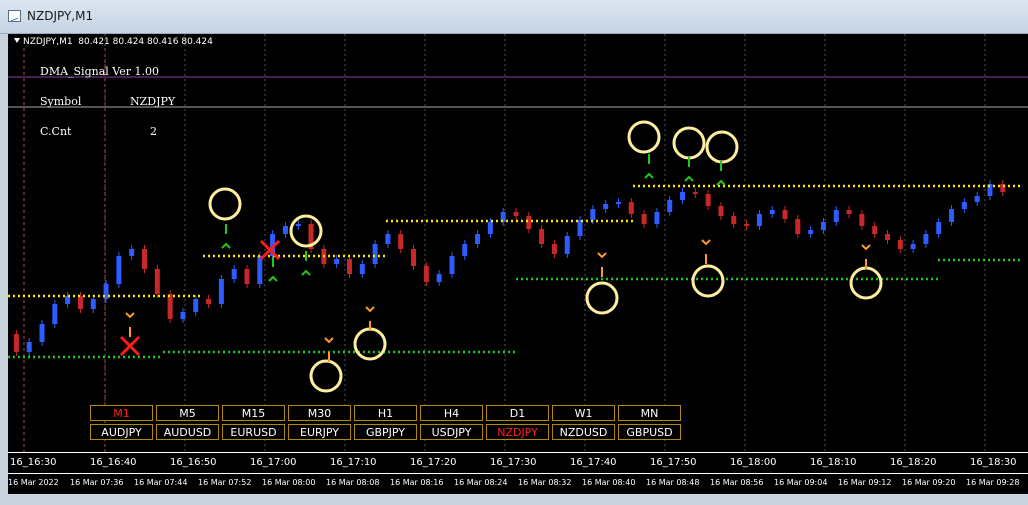 This screenshot has width=1028, height=505. Describe the element at coordinates (319, 413) in the screenshot. I see `timeframe-button-m30: M30` at that location.